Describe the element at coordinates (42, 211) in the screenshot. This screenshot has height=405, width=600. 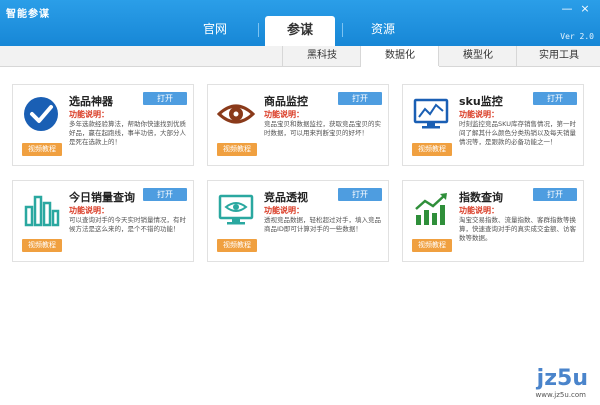
I see `bar-chart-icon` at that location.